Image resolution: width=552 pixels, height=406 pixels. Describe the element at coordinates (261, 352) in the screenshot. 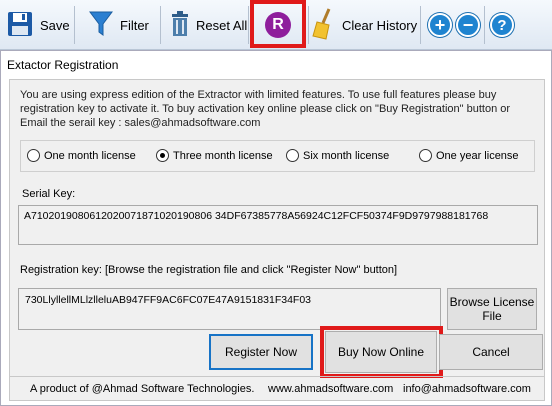

I see `register-now-button: Register Now` at that location.